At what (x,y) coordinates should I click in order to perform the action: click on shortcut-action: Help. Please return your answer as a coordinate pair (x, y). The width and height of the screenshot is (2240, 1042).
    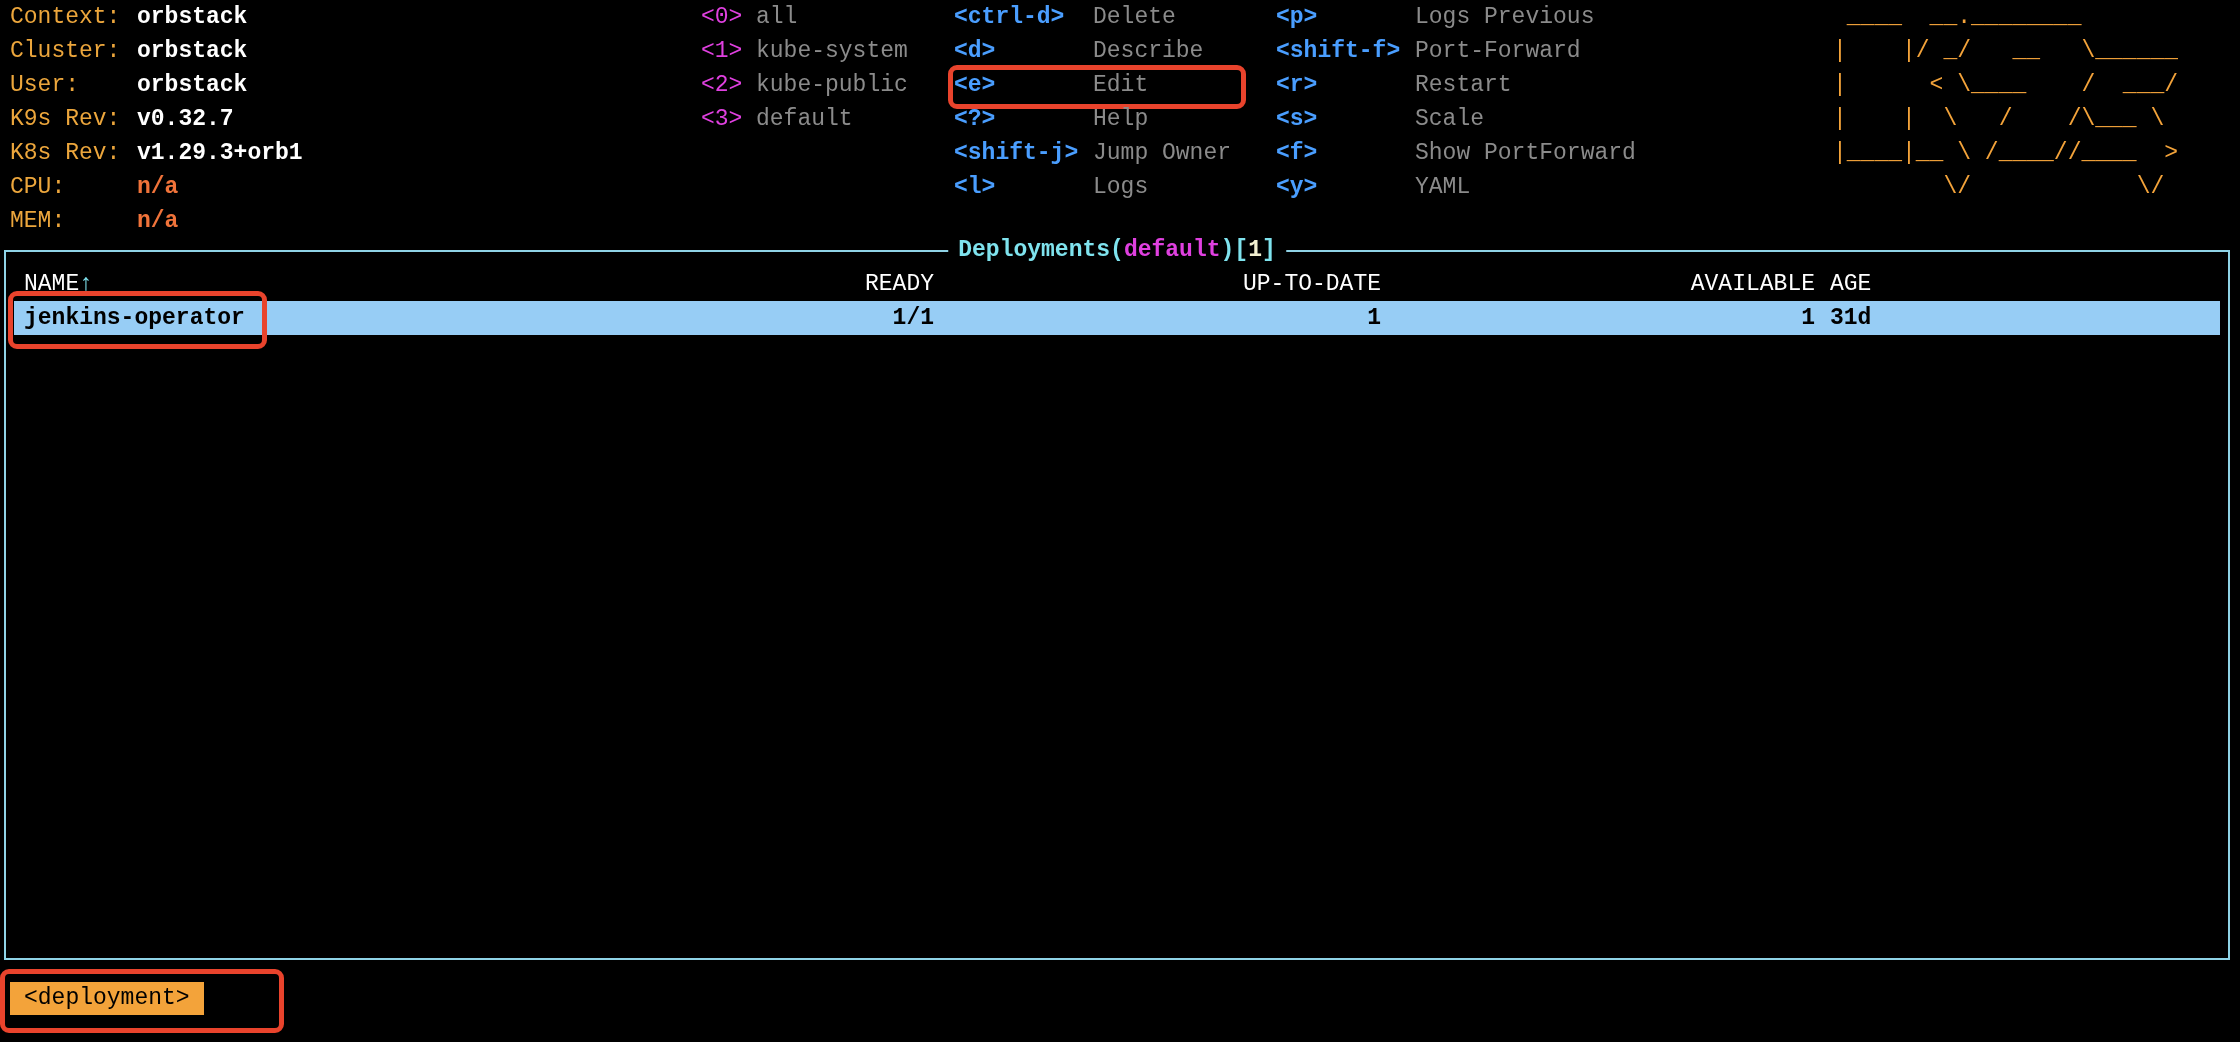
    Looking at the image, I should click on (1121, 119).